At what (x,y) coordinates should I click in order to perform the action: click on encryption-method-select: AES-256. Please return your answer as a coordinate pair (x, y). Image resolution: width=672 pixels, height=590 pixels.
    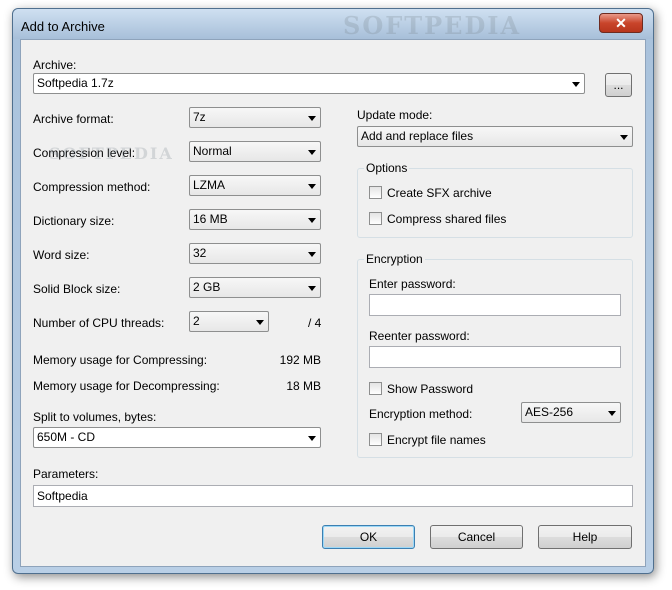
    Looking at the image, I should click on (571, 412).